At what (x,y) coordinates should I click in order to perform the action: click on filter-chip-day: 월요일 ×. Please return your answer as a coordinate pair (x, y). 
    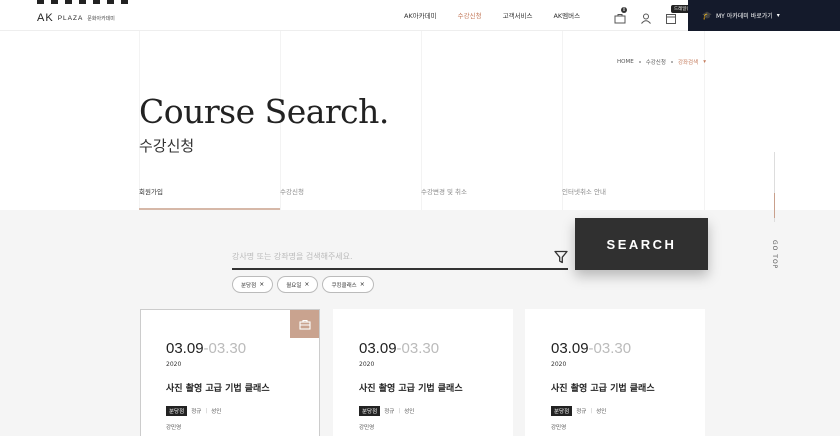
    Looking at the image, I should click on (298, 284).